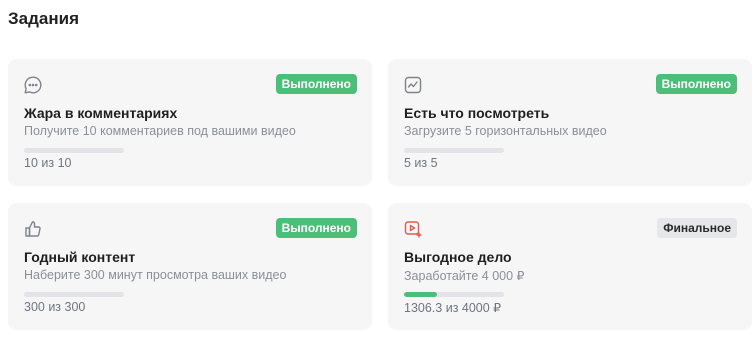 The image size is (753, 349). I want to click on progress-text: 300 из 300, so click(55, 307).